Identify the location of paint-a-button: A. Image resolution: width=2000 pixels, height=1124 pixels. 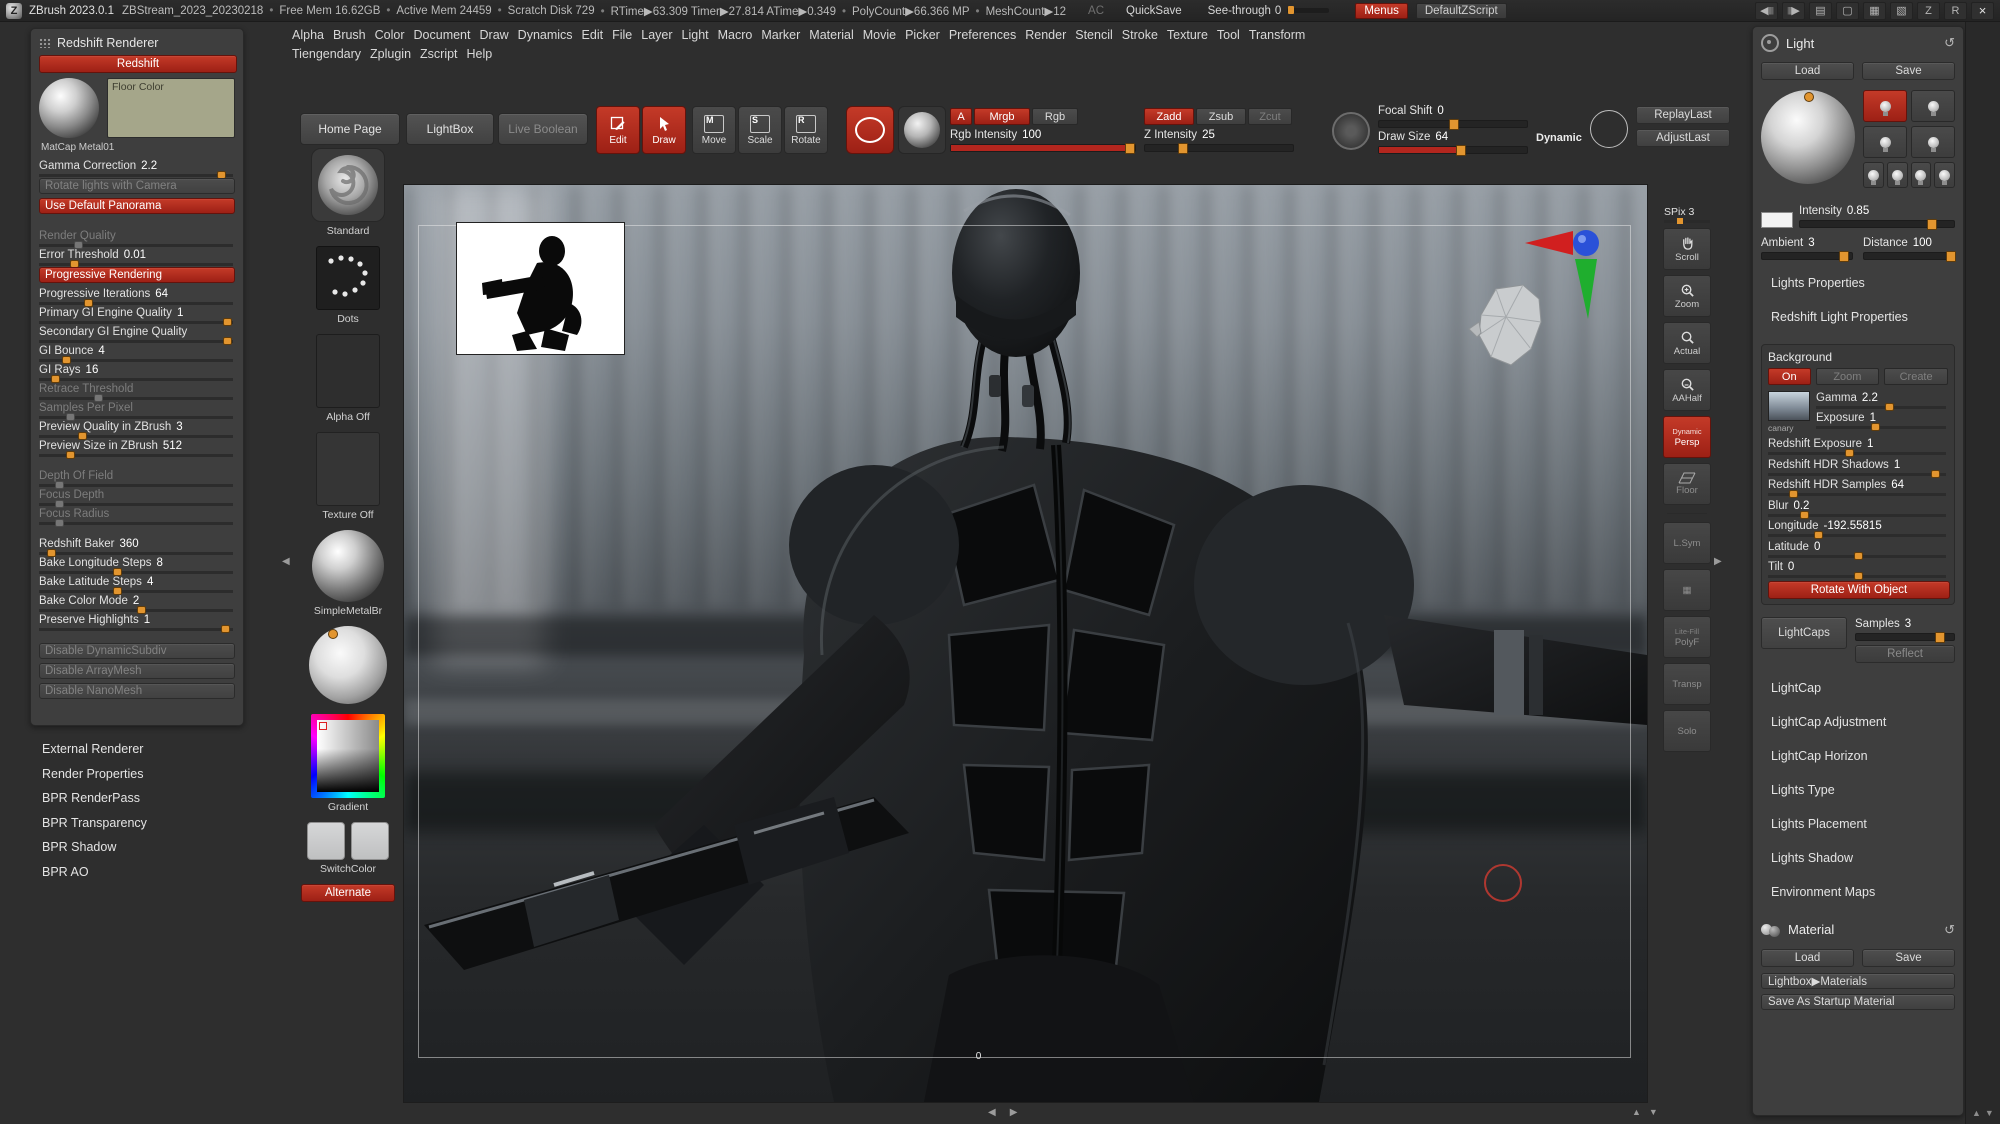
(961, 116).